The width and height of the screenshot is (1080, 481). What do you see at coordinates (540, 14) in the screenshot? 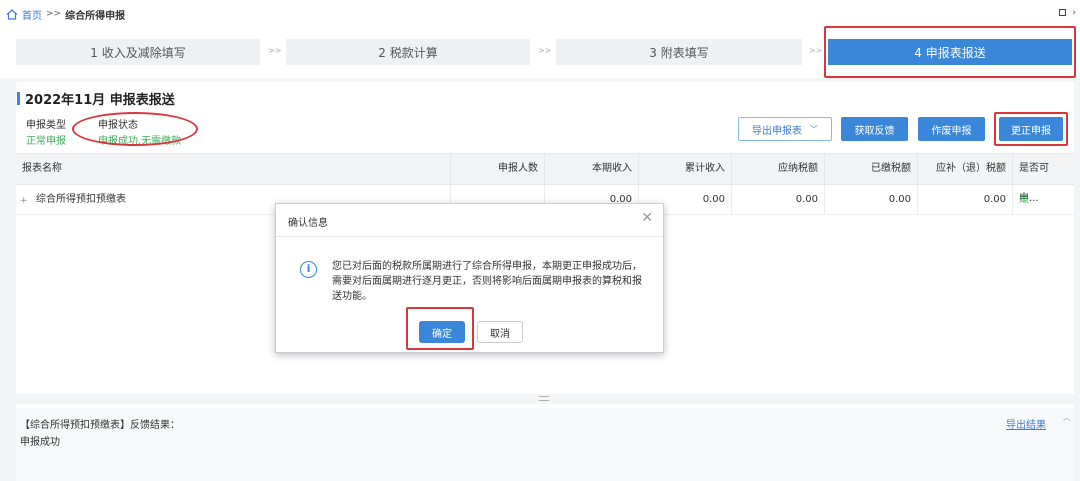
I see `top-bar: 首页 >> 综合所得申报 ›` at bounding box center [540, 14].